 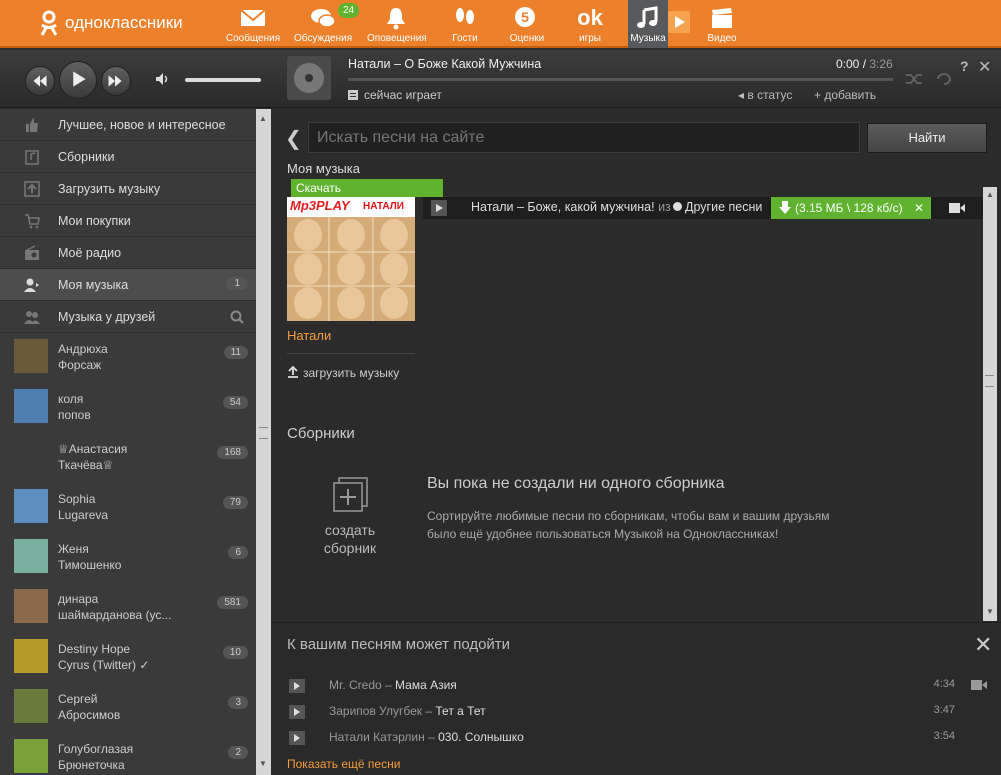 I want to click on close-player-icon: ✕, so click(x=984, y=67).